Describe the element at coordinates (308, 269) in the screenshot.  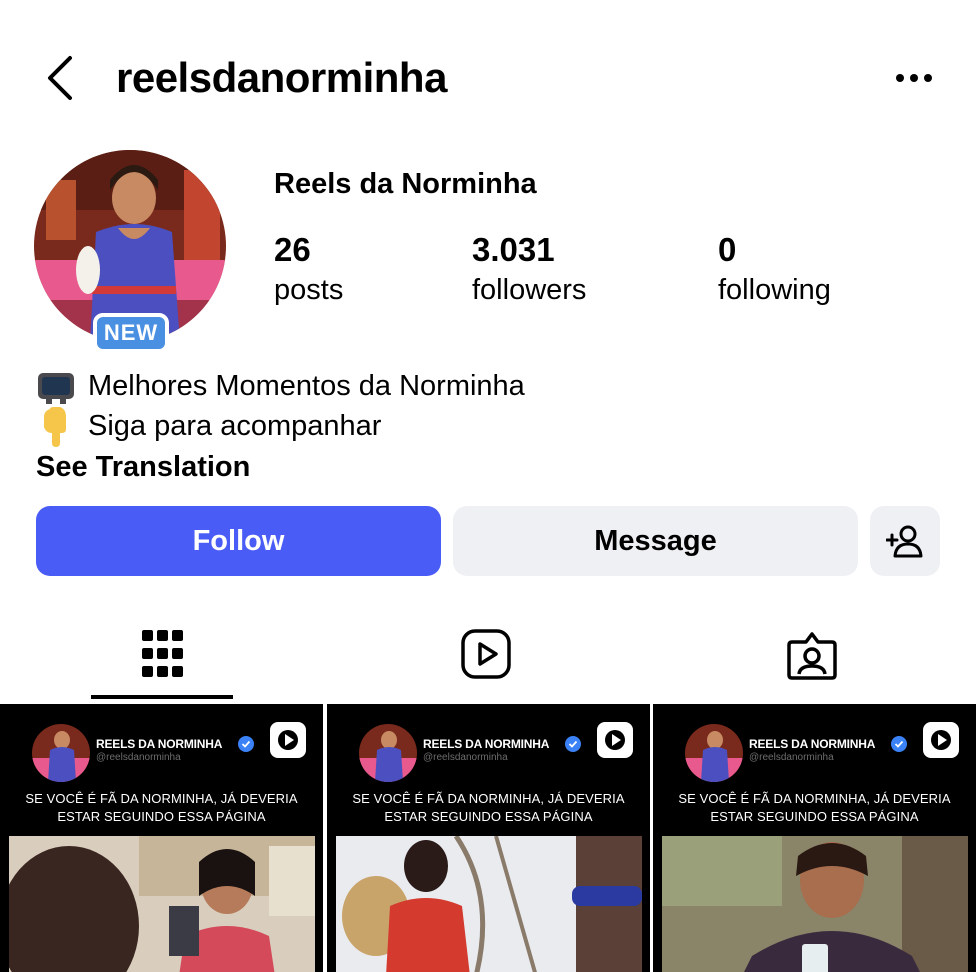
I see `posts-stat: 26 posts` at that location.